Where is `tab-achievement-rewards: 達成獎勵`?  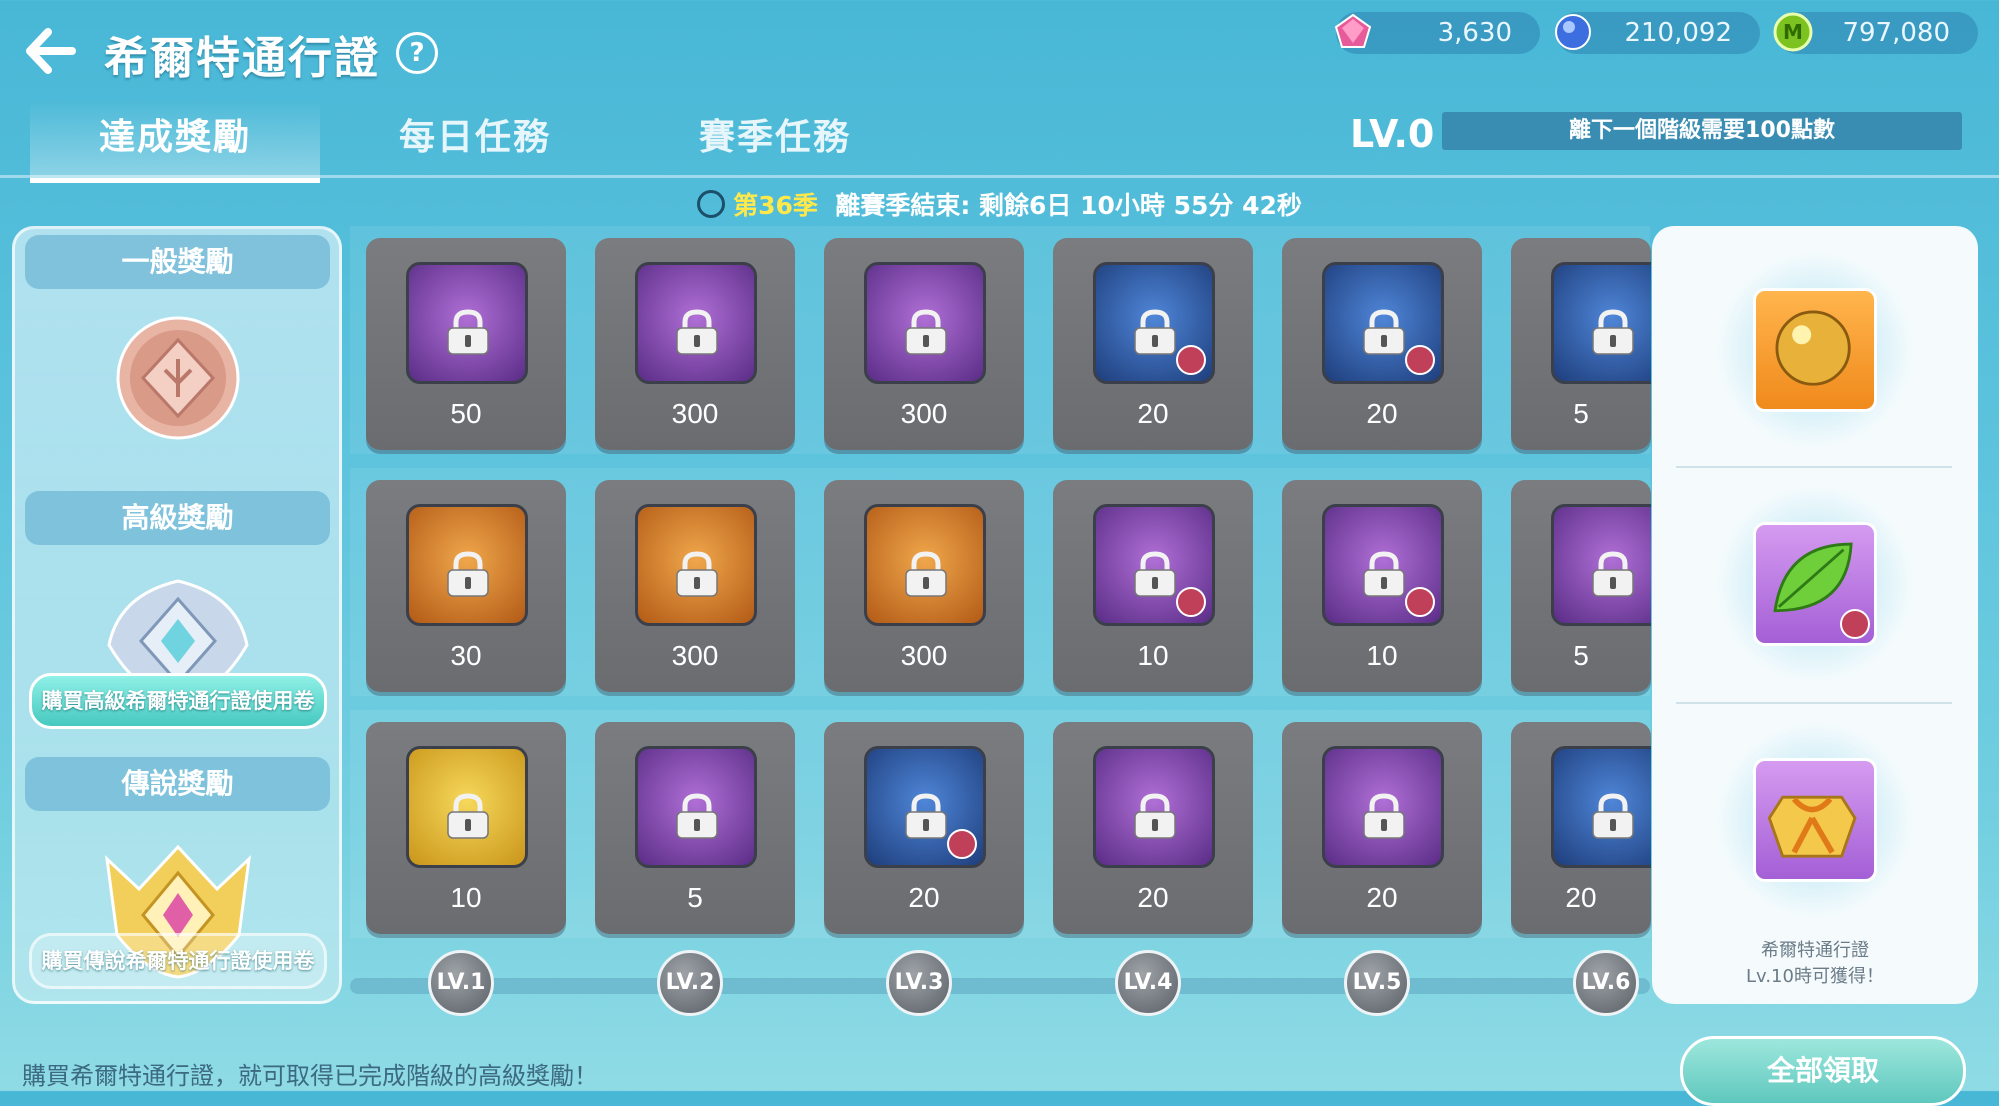 tab-achievement-rewards: 達成獎勵 is located at coordinates (175, 141).